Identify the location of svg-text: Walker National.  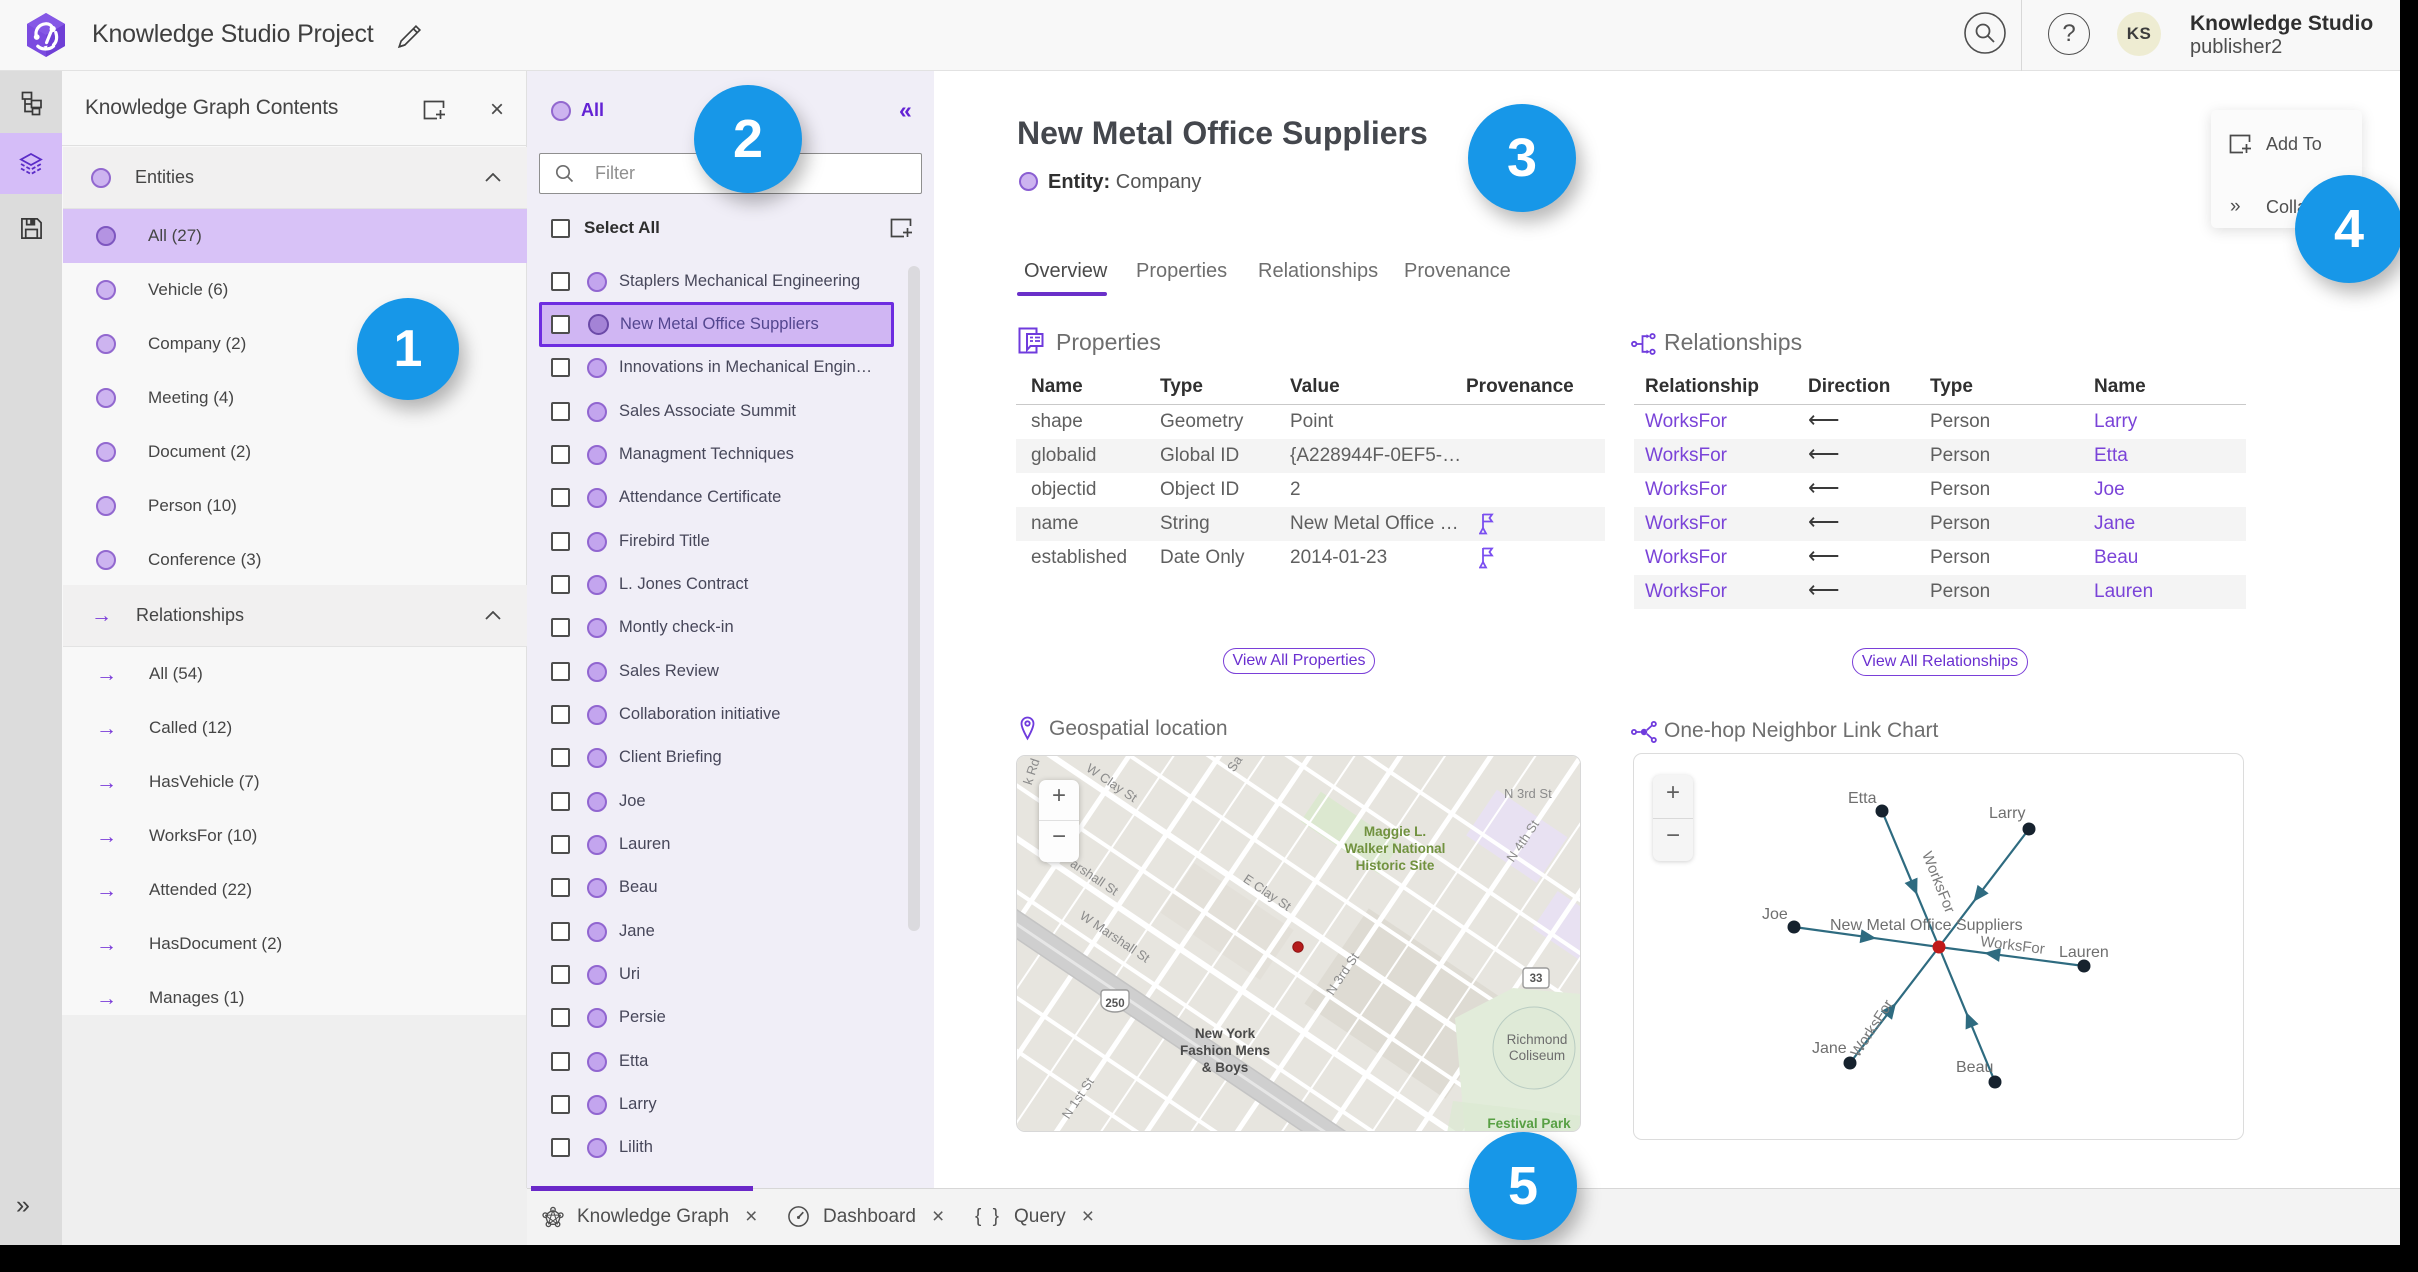
(1395, 848).